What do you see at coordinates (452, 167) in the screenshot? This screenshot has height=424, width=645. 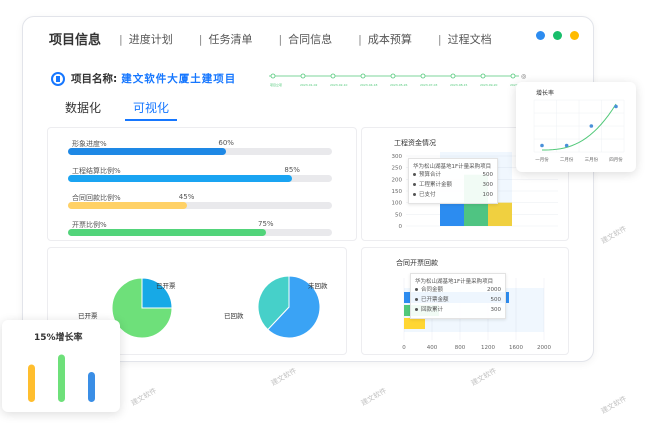 I see `fund-tooltip-title: 华为松山湖基地1F计量采购项目` at bounding box center [452, 167].